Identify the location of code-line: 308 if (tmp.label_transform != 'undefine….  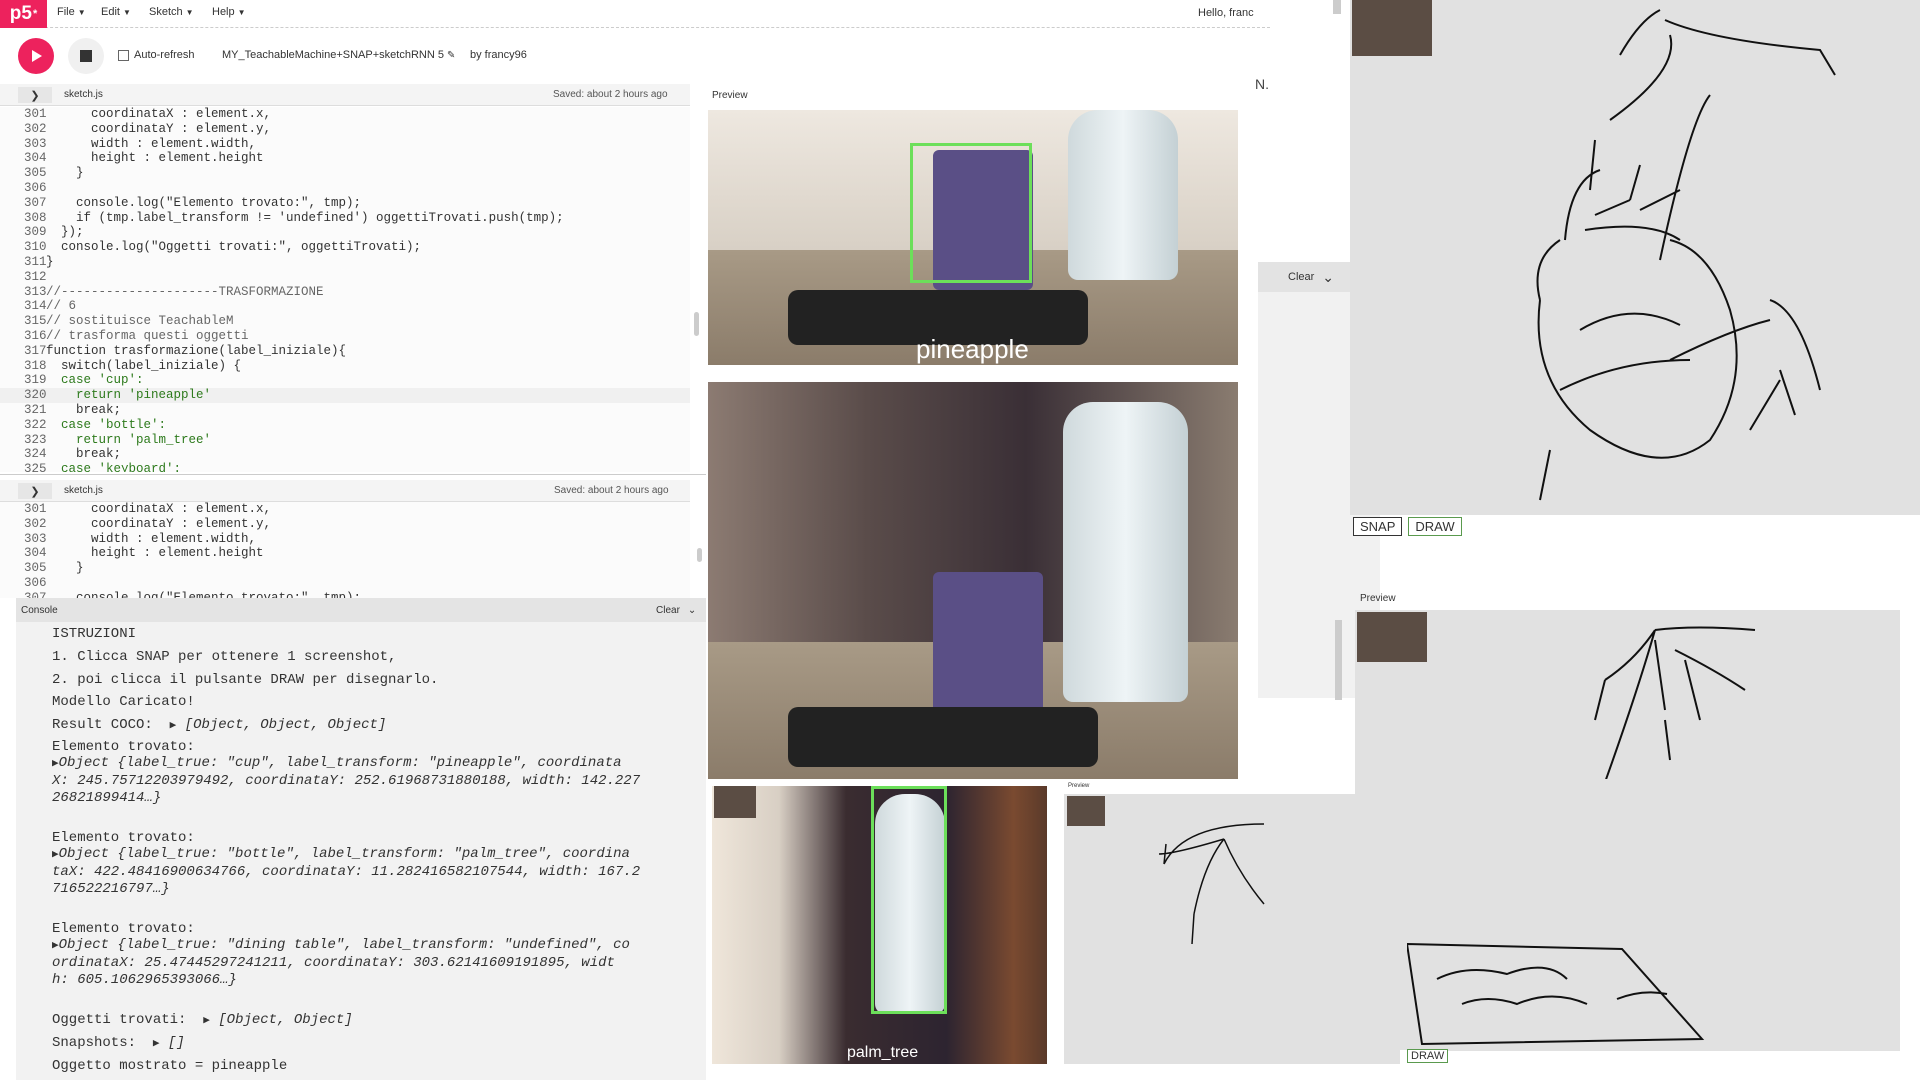
(345, 218).